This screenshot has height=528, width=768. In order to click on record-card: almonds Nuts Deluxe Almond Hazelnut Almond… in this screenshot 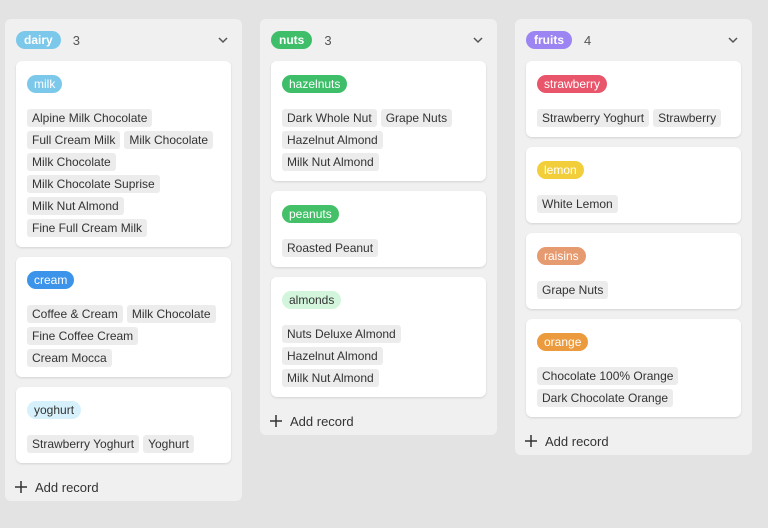, I will do `click(378, 337)`.